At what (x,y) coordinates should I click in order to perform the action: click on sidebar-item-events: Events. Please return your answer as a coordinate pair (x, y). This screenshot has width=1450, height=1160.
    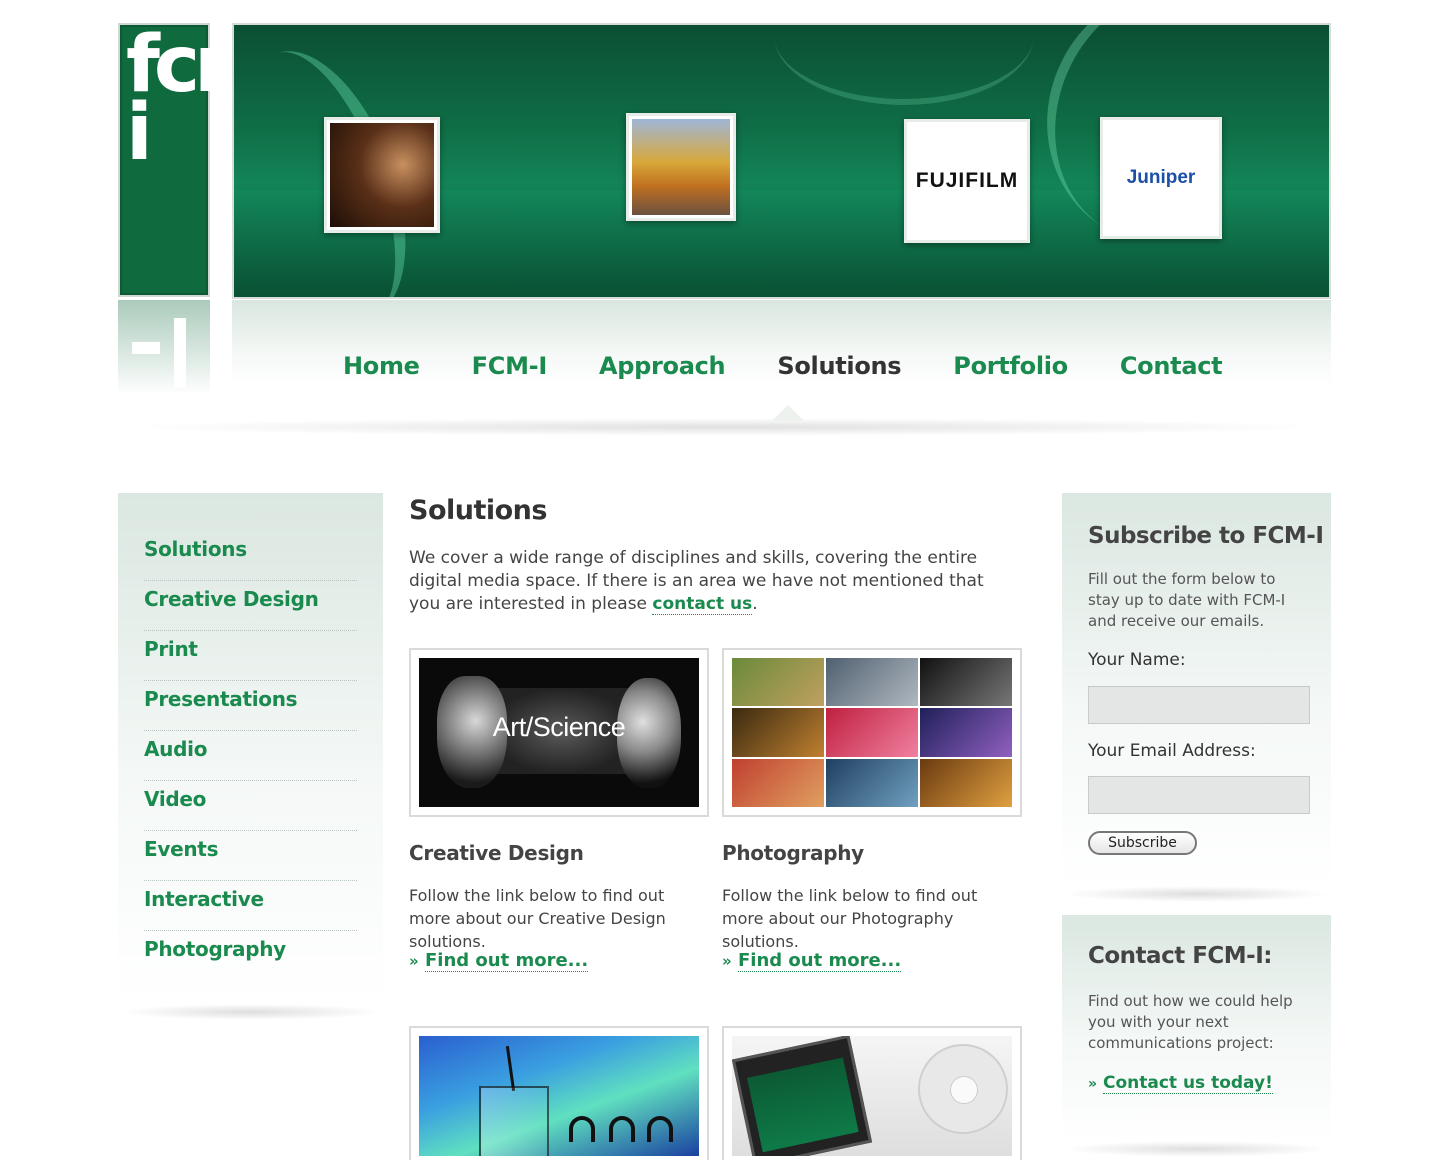
    Looking at the image, I should click on (250, 846).